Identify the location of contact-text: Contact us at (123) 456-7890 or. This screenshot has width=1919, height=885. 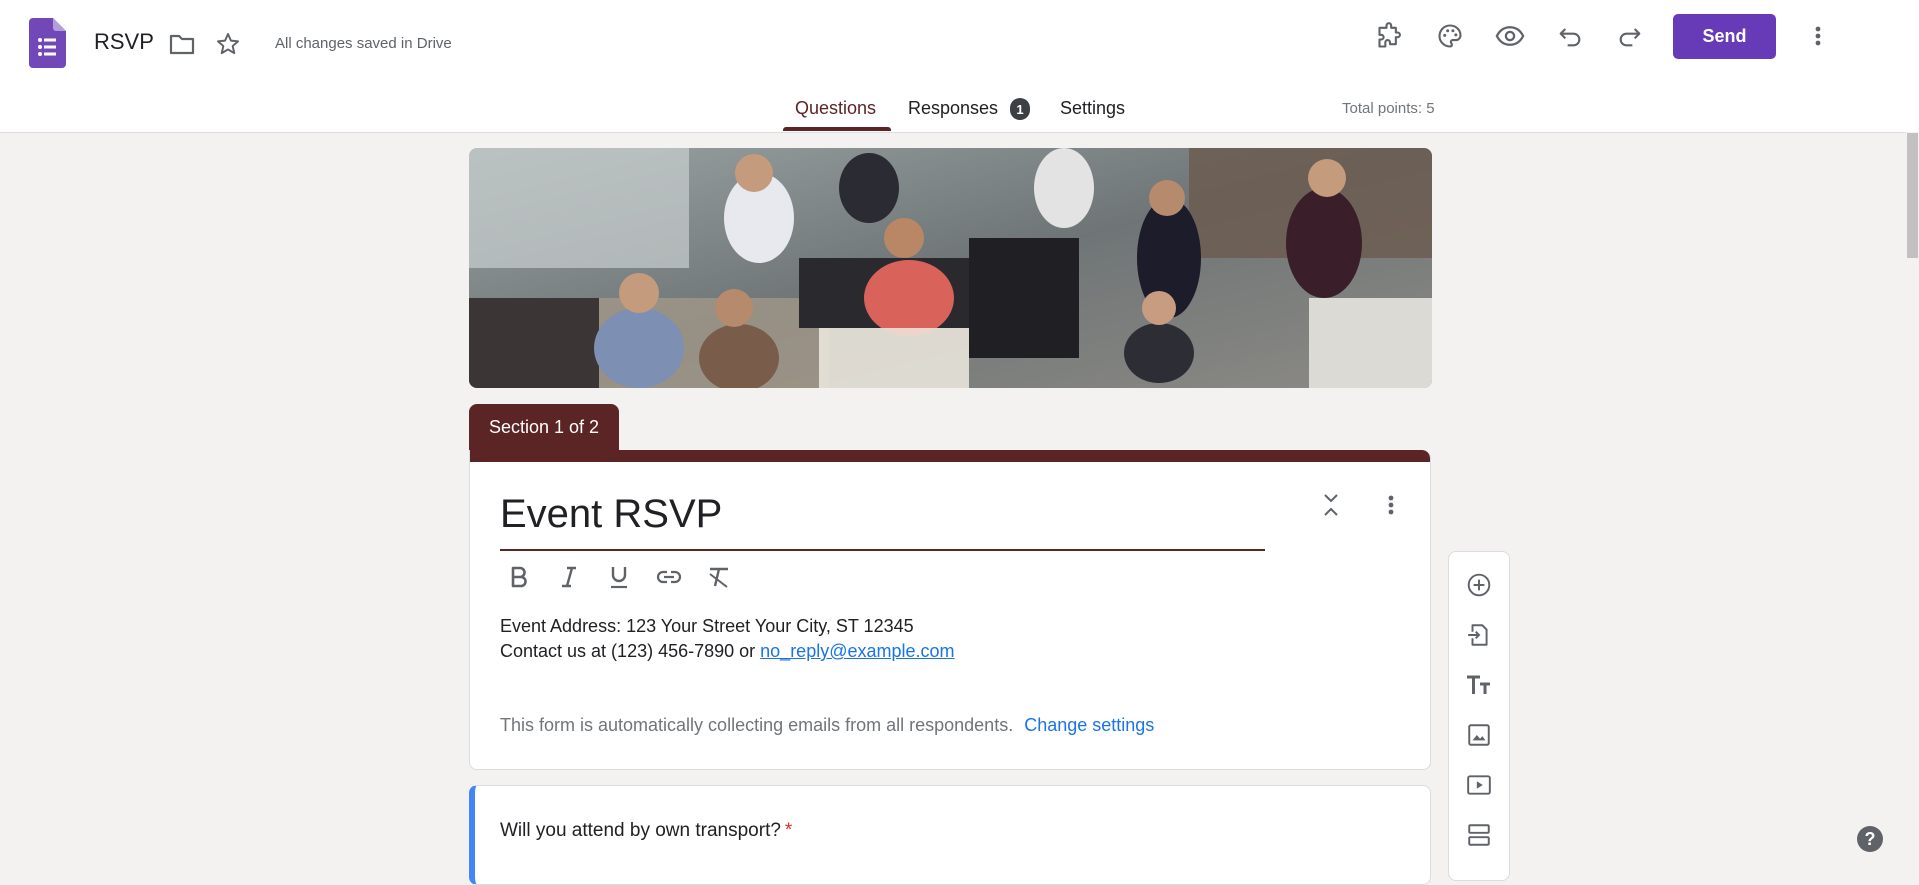
(630, 651).